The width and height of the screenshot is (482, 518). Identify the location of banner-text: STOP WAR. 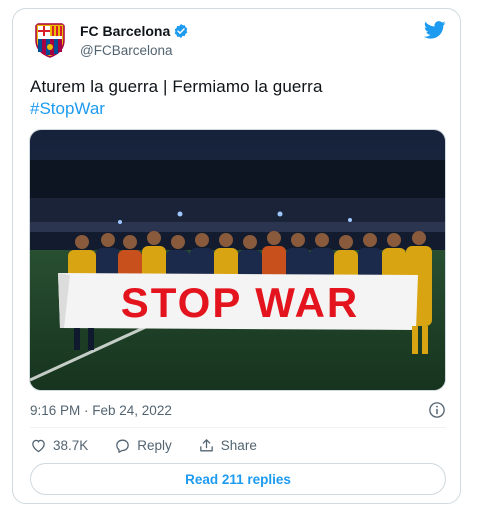
(240, 302).